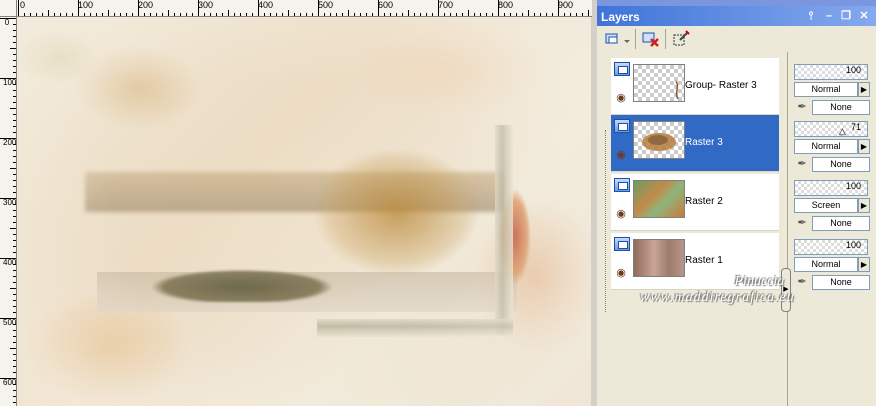 Image resolution: width=876 pixels, height=406 pixels. What do you see at coordinates (296, 8) in the screenshot?
I see `horizontal-ruler: 0 100 200 300 400 500 600 700 800 900` at bounding box center [296, 8].